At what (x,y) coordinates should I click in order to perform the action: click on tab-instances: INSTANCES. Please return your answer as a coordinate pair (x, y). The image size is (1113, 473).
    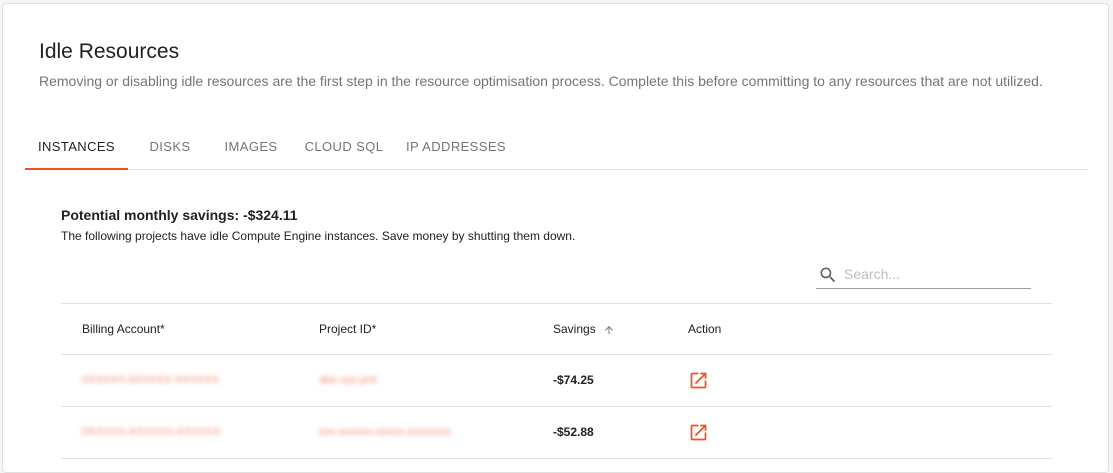
    Looking at the image, I should click on (76, 148).